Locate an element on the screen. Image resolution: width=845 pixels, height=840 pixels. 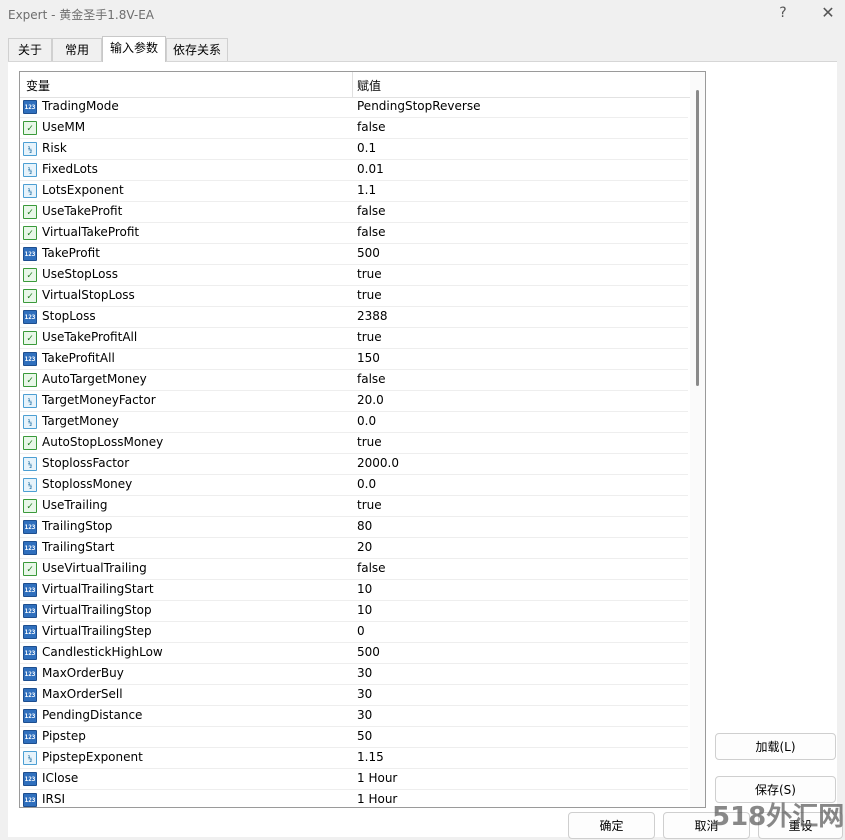
parameter-value: 1.1 is located at coordinates (366, 190).